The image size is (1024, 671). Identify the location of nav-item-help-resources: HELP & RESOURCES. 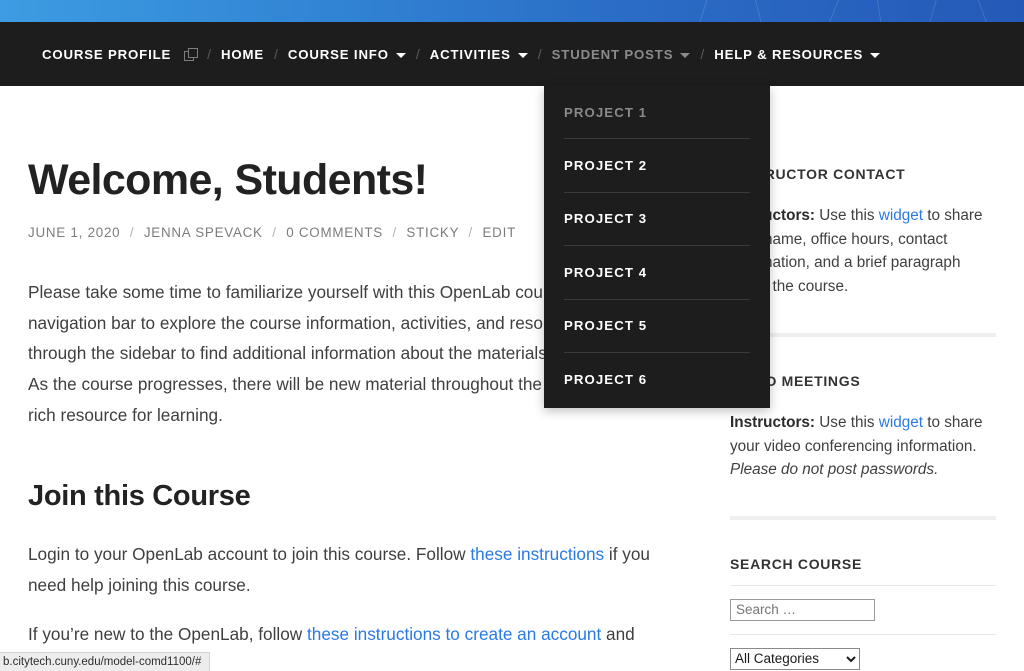
(797, 54).